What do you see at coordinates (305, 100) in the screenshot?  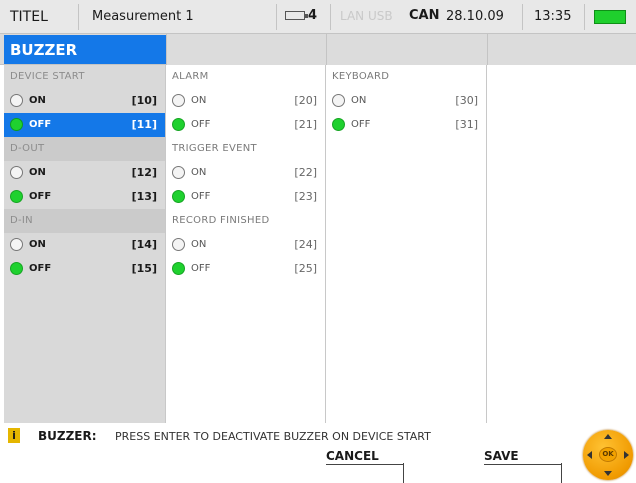 I see `option-code: [20]` at bounding box center [305, 100].